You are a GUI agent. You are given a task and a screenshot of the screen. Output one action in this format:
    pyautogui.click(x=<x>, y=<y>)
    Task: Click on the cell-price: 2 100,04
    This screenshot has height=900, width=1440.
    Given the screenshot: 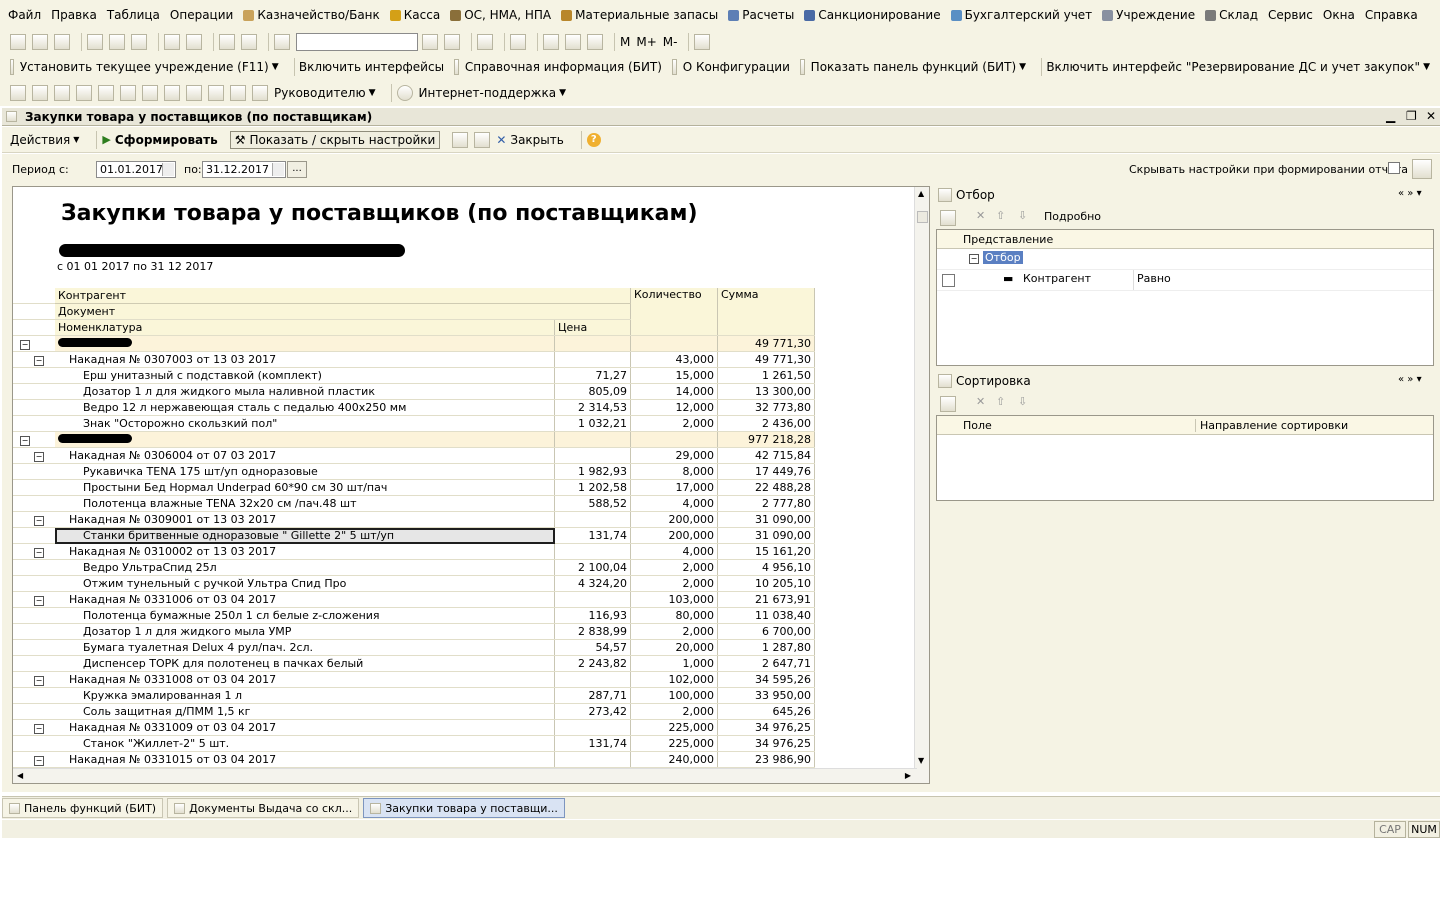 What is the action you would take?
    pyautogui.click(x=592, y=567)
    